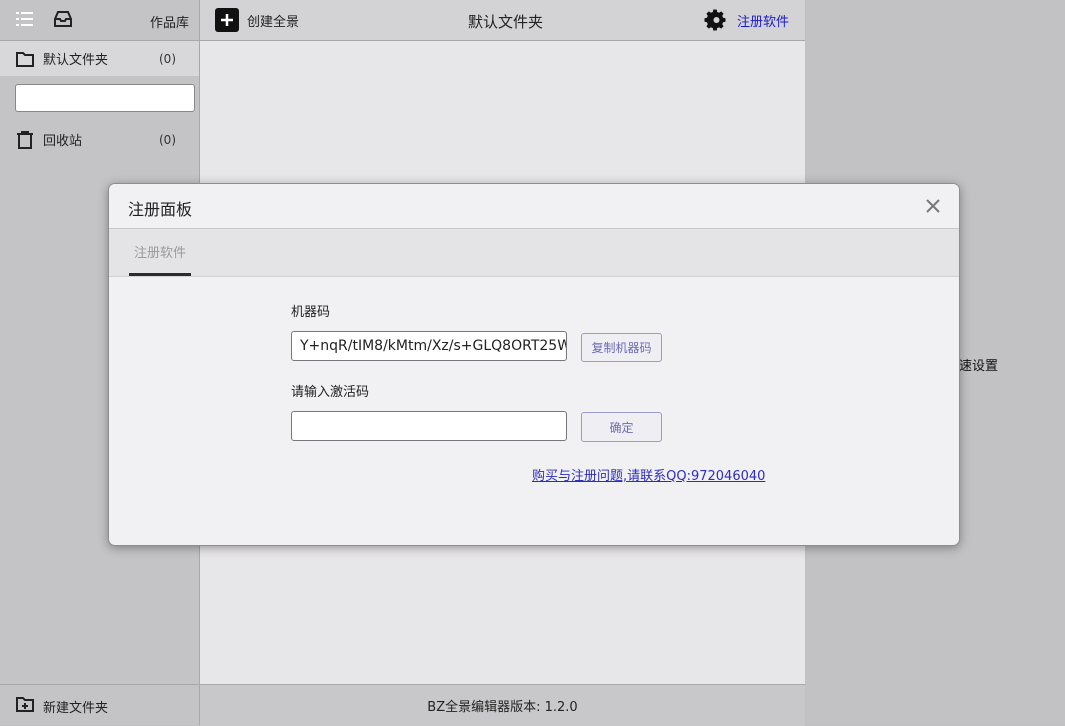  Describe the element at coordinates (25, 705) in the screenshot. I see `new-folder-icon` at that location.